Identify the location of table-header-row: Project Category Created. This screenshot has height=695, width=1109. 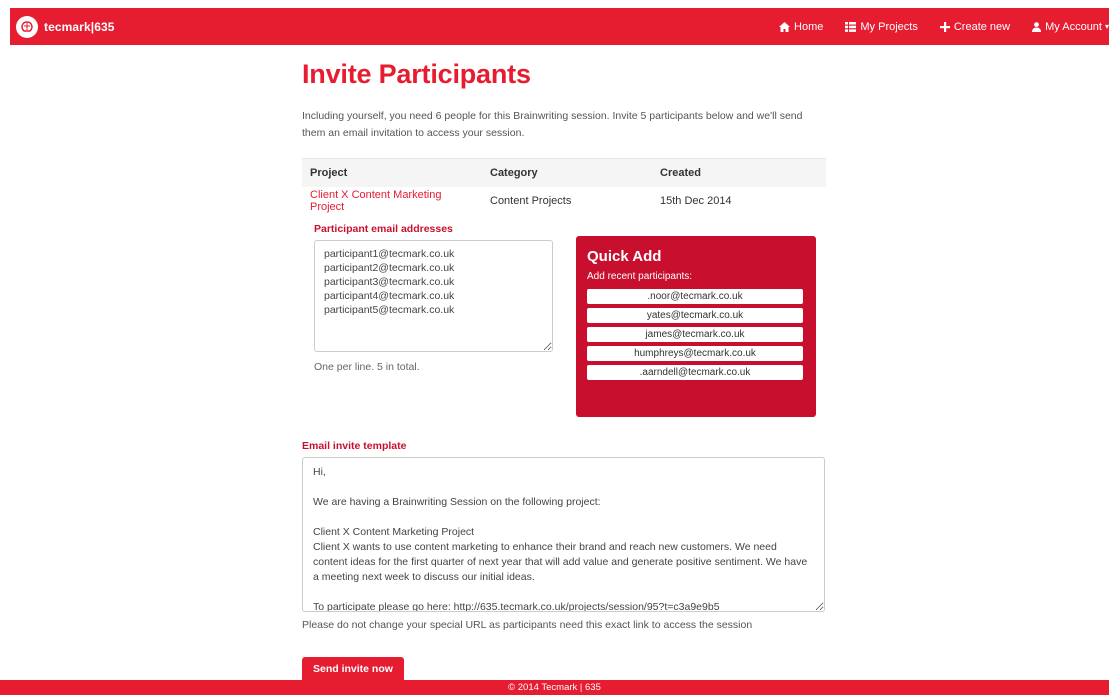
(564, 172).